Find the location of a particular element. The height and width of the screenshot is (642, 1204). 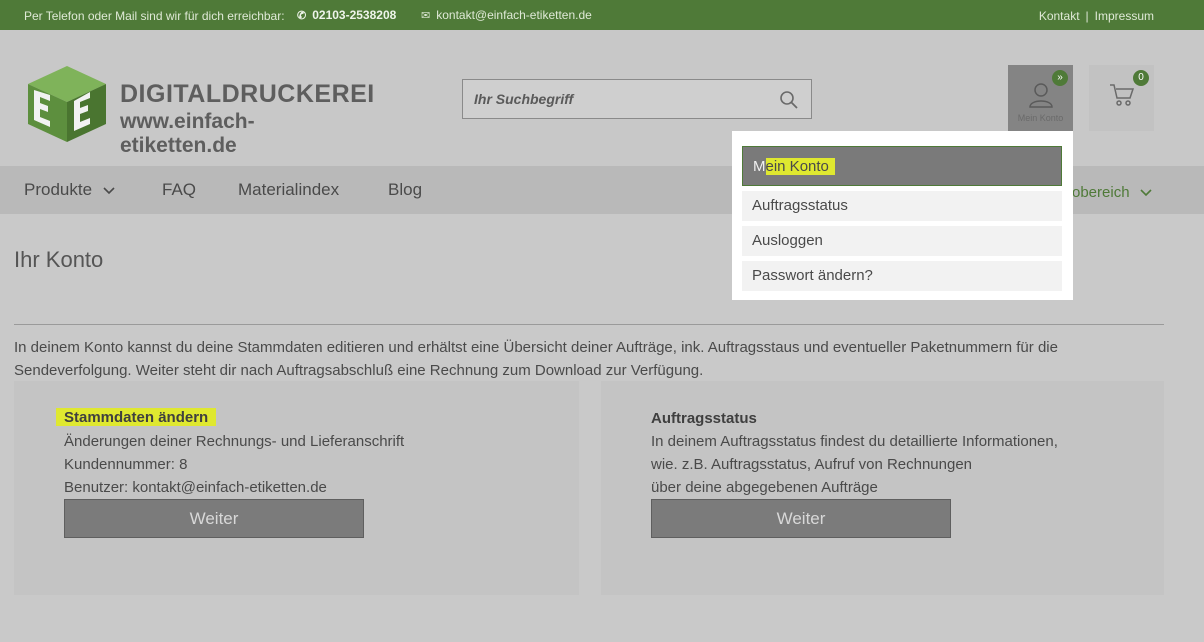

nav-item-materialindex: Materialindex is located at coordinates (288, 190).